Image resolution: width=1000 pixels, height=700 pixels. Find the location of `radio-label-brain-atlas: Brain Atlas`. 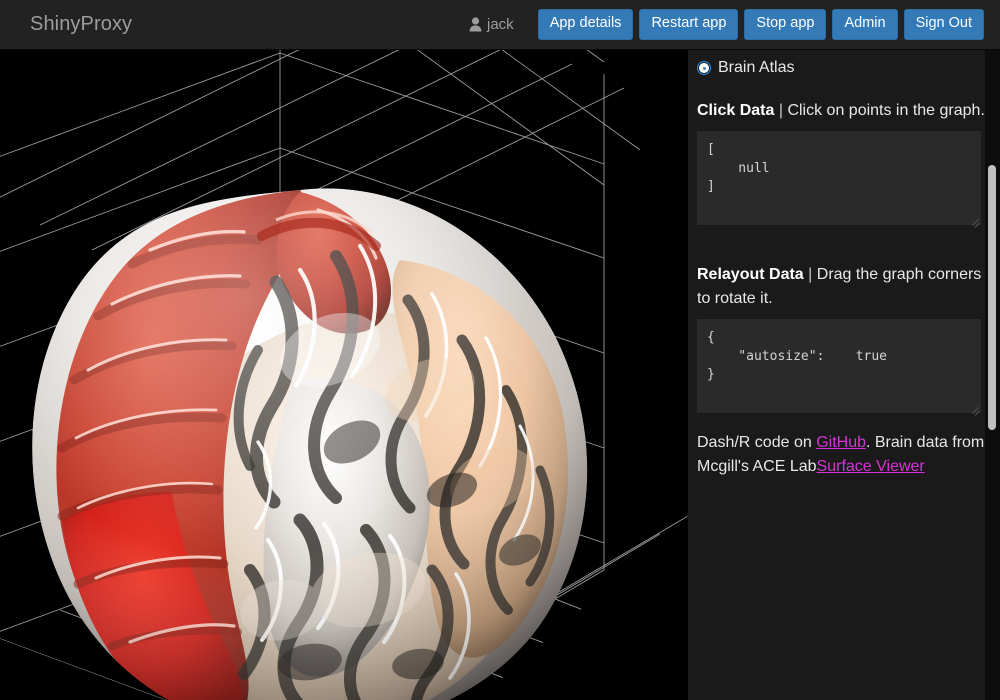

radio-label-brain-atlas: Brain Atlas is located at coordinates (756, 67).